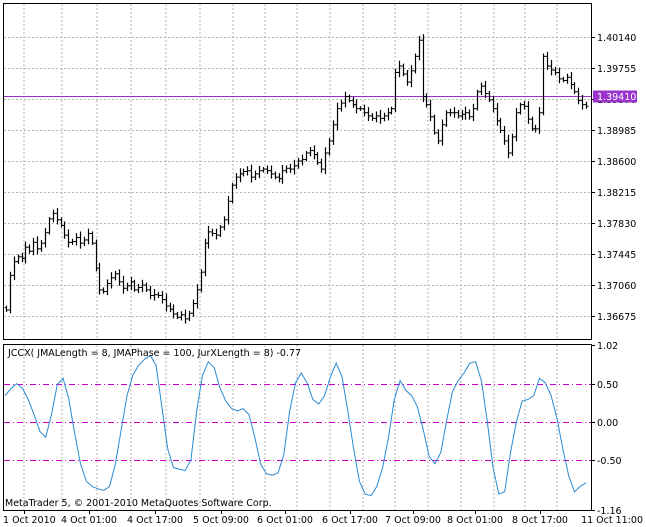 This screenshot has height=527, width=646. Describe the element at coordinates (609, 461) in the screenshot. I see `indicator-tick-label: -0.50` at that location.